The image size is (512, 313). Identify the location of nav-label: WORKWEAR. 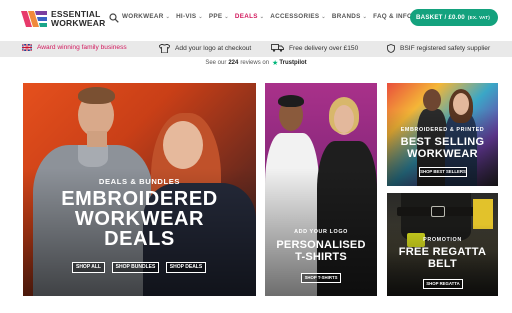
(143, 16).